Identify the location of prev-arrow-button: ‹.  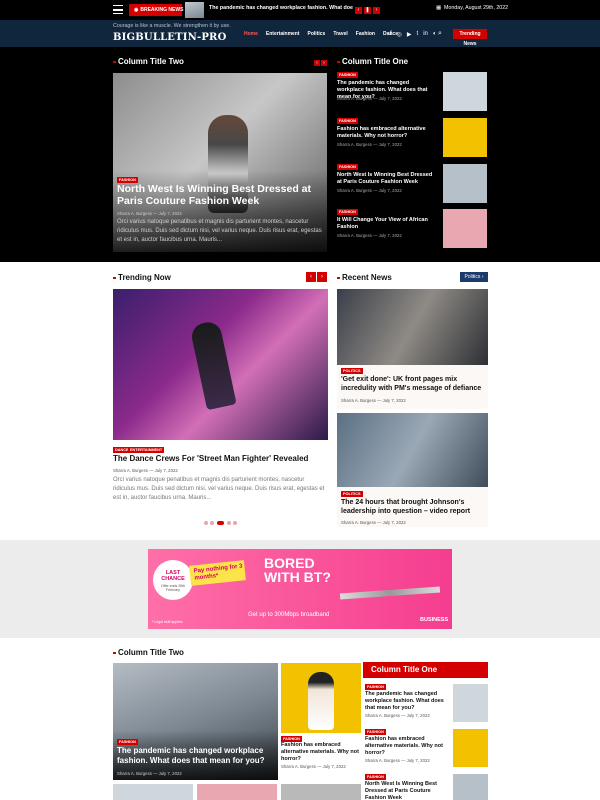
(317, 63).